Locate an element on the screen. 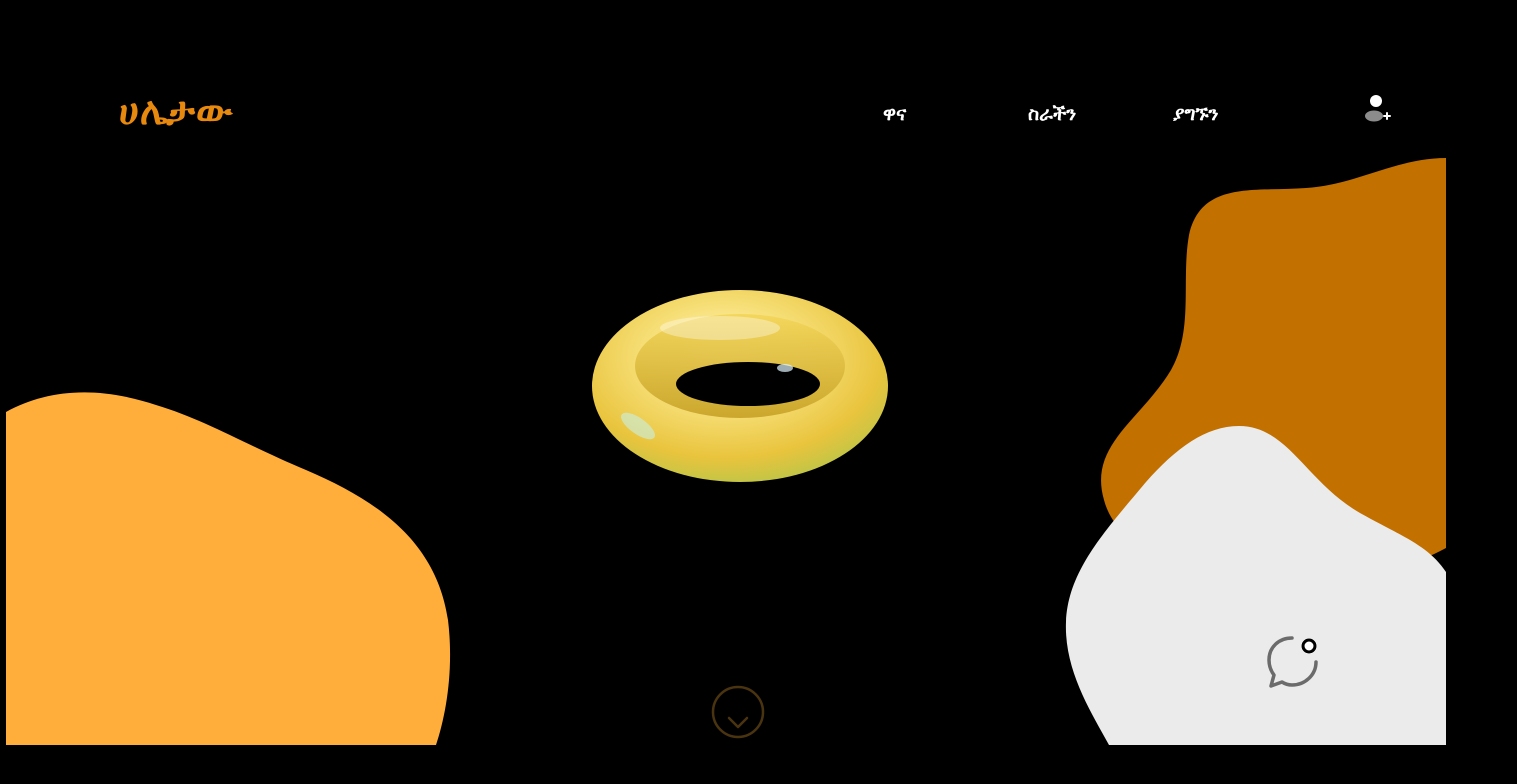  nav-item-contact: ያግኙን is located at coordinates (1195, 114).